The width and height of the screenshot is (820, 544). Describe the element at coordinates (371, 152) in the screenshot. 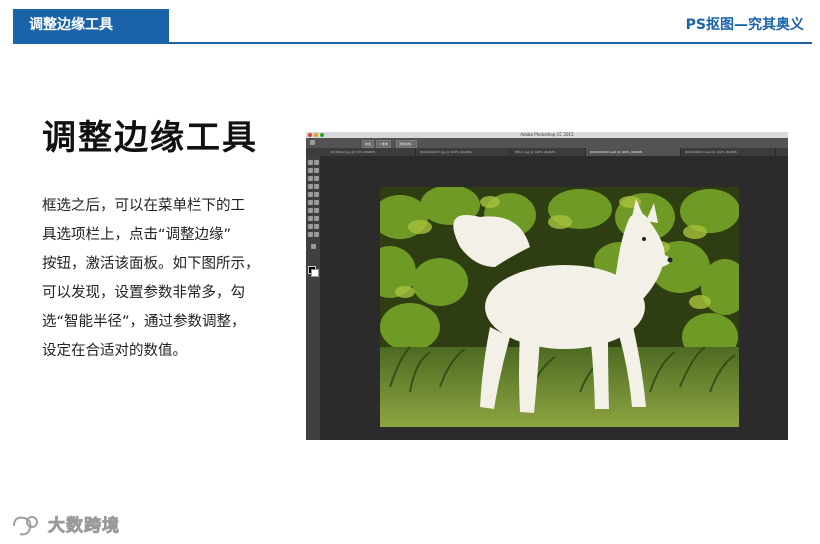

I see `ps-doc-tab: 20160942.jpg @ 33% (RGB/8)` at that location.